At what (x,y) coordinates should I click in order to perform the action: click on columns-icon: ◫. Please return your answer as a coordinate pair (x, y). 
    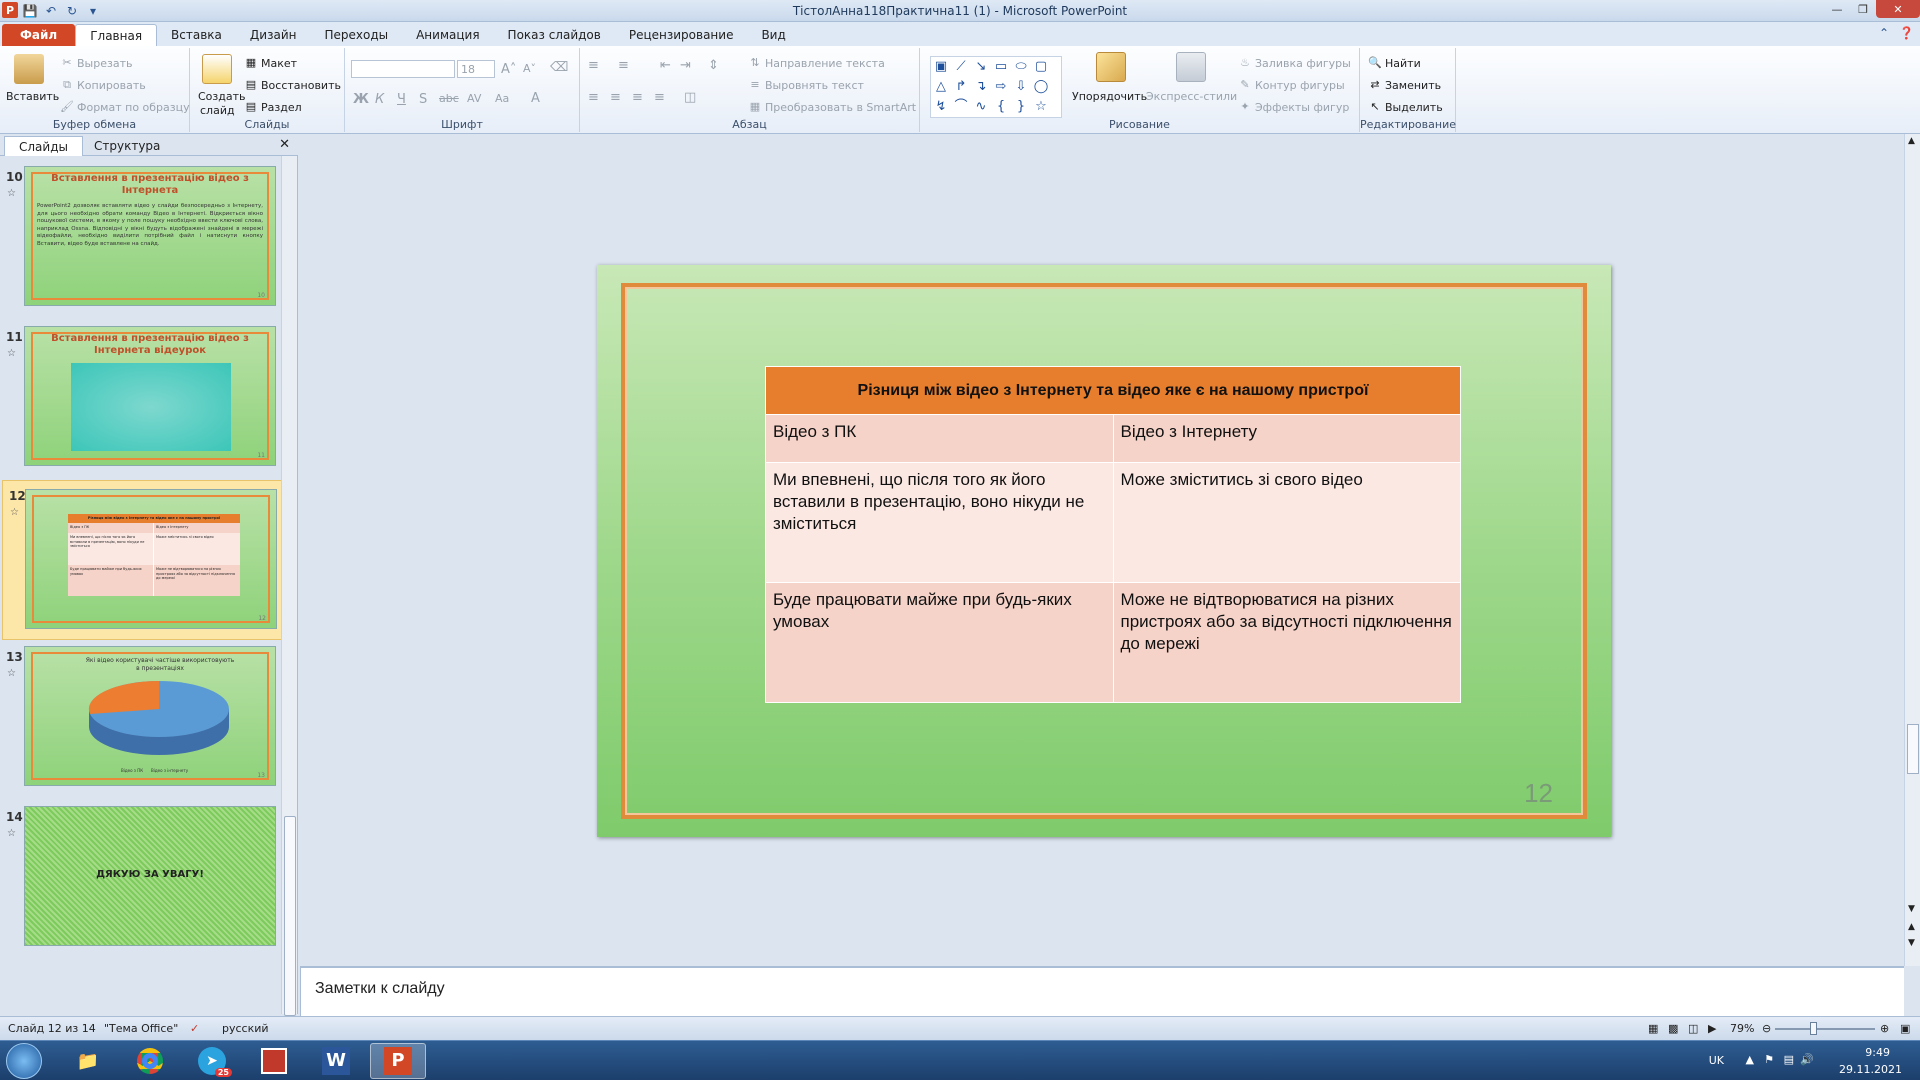
    Looking at the image, I should click on (690, 97).